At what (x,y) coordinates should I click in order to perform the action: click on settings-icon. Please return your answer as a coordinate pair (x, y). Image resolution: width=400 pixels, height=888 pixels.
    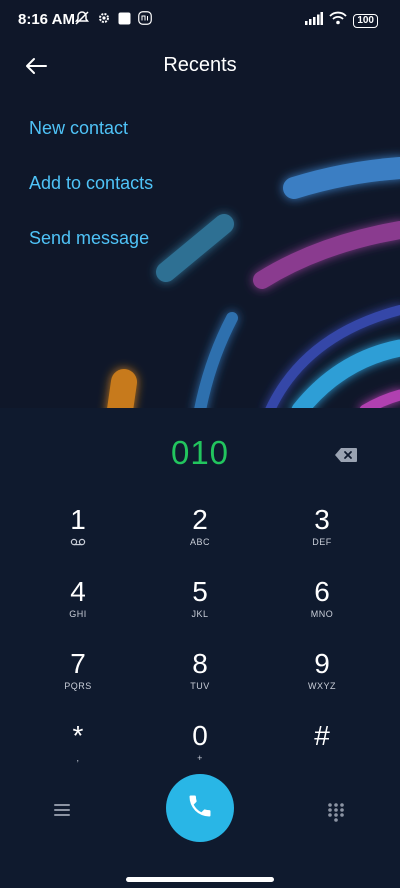
    Looking at the image, I should click on (104, 20).